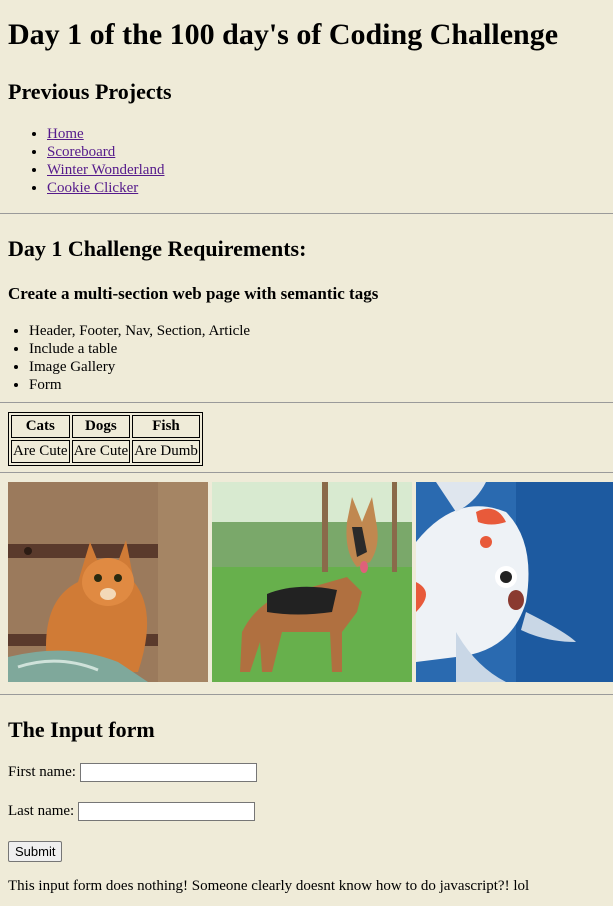 The width and height of the screenshot is (613, 906). I want to click on dog-image, so click(312, 582).